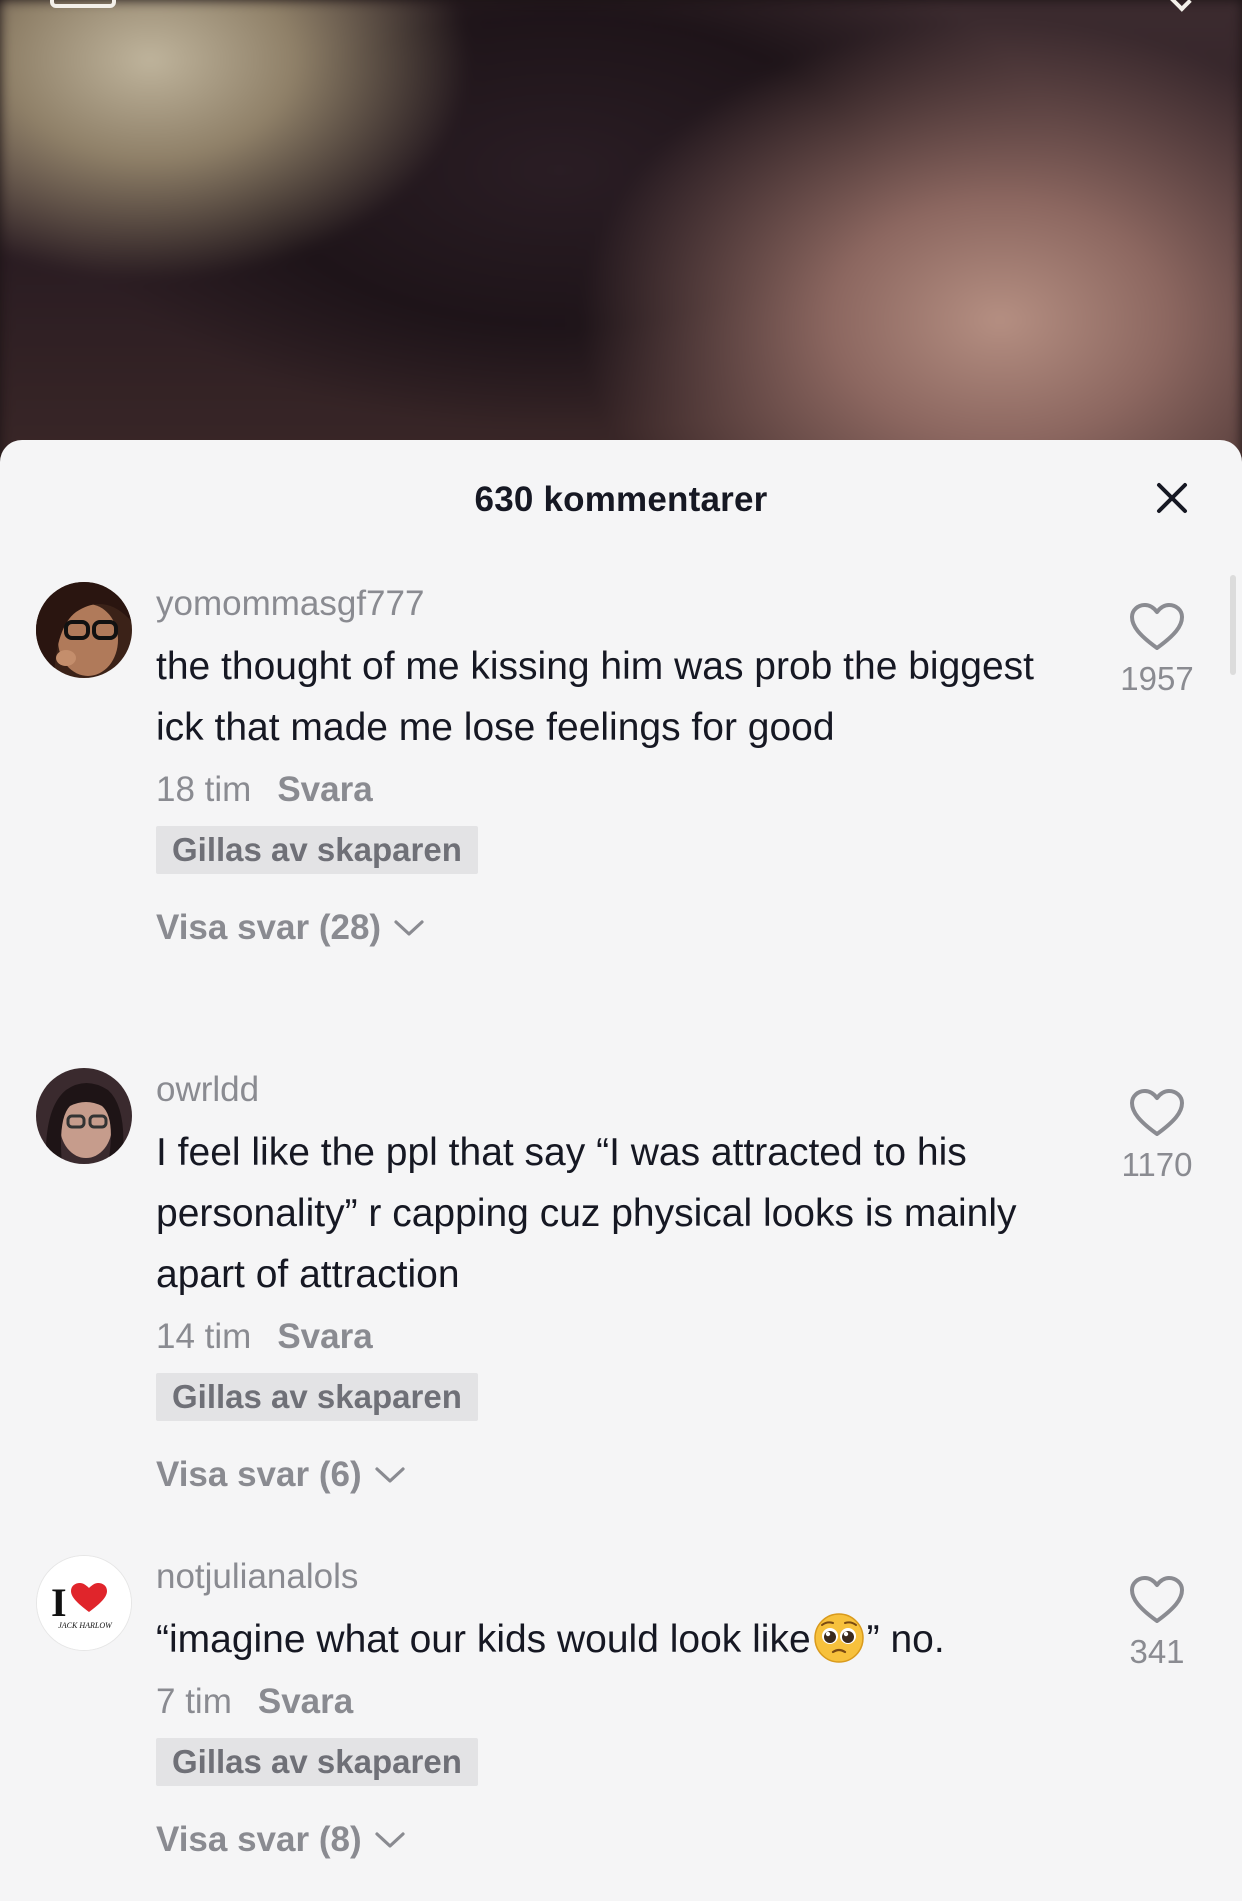 The height and width of the screenshot is (1901, 1242). What do you see at coordinates (1157, 678) in the screenshot?
I see `like-count: 1957` at bounding box center [1157, 678].